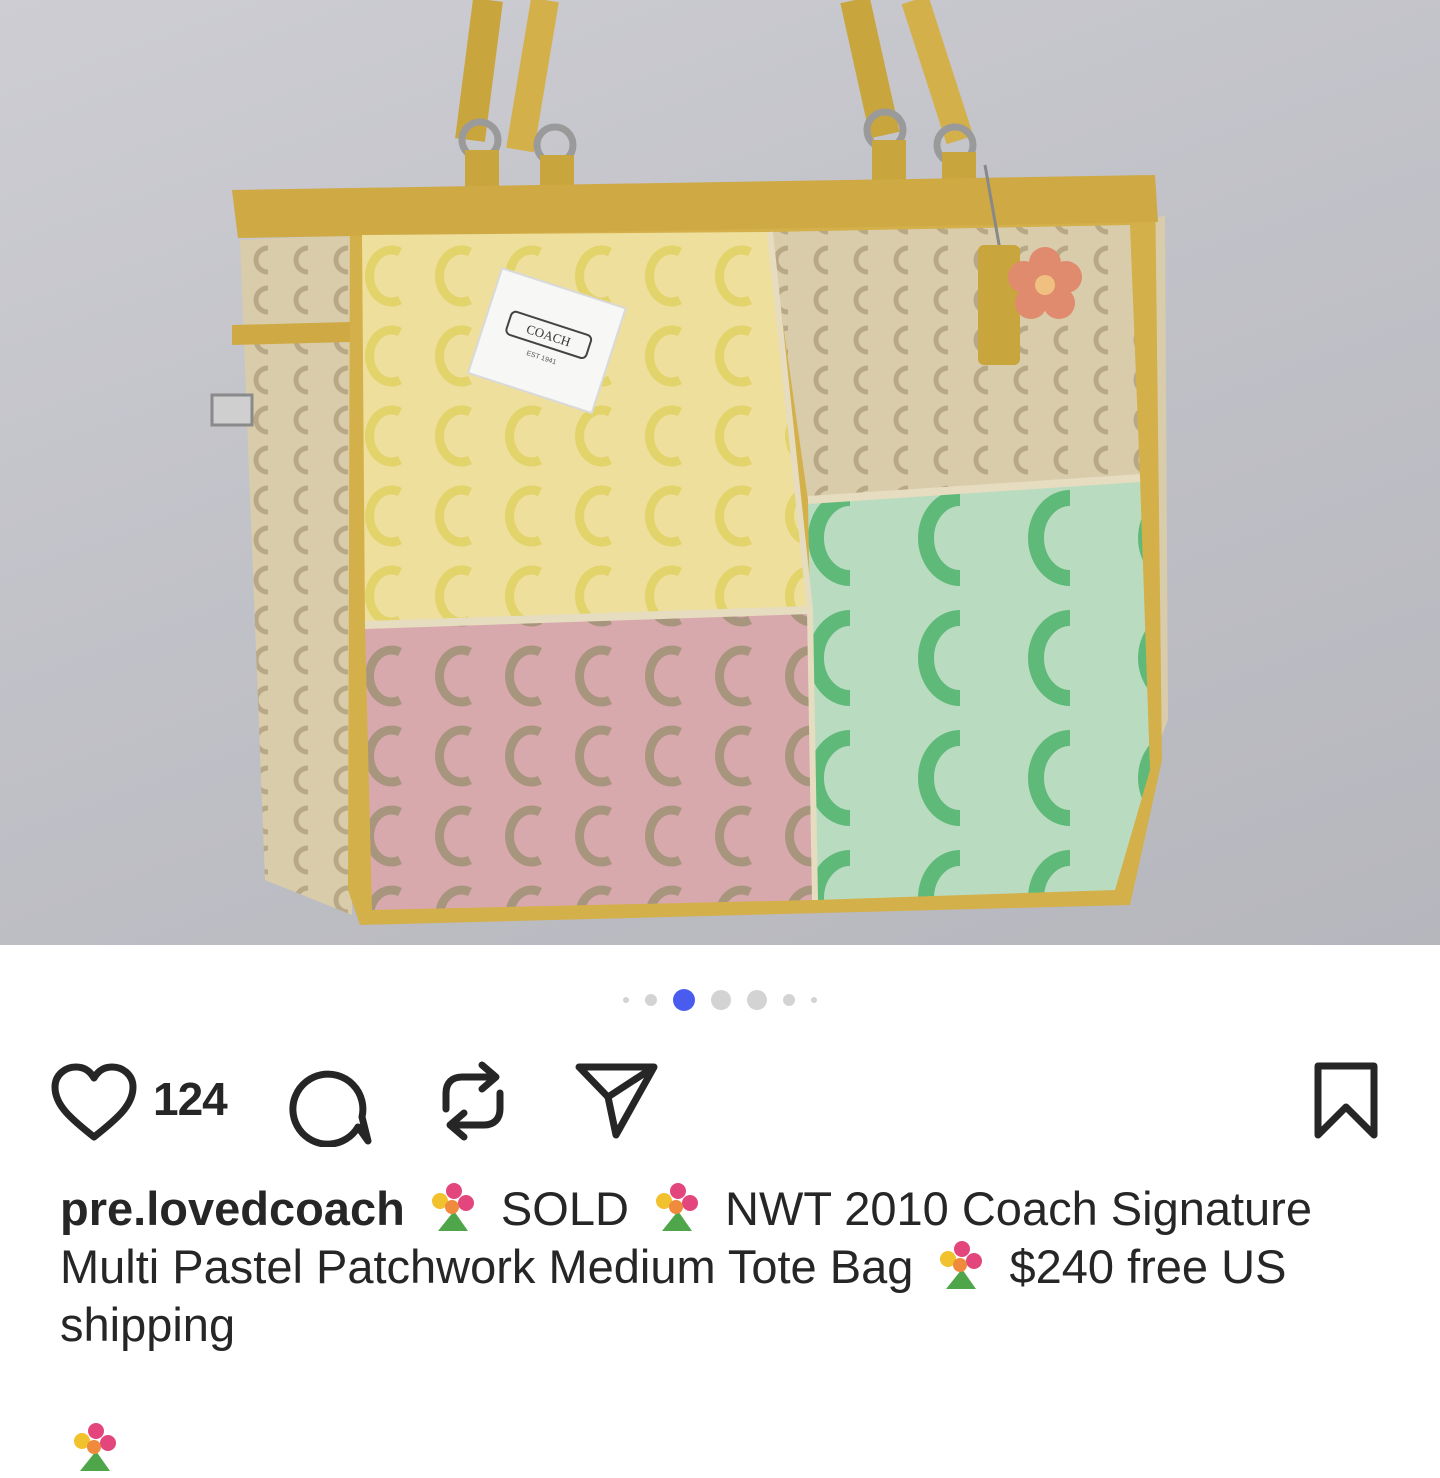 The image size is (1440, 1478). I want to click on bookmark-icon, so click(1346, 1101).